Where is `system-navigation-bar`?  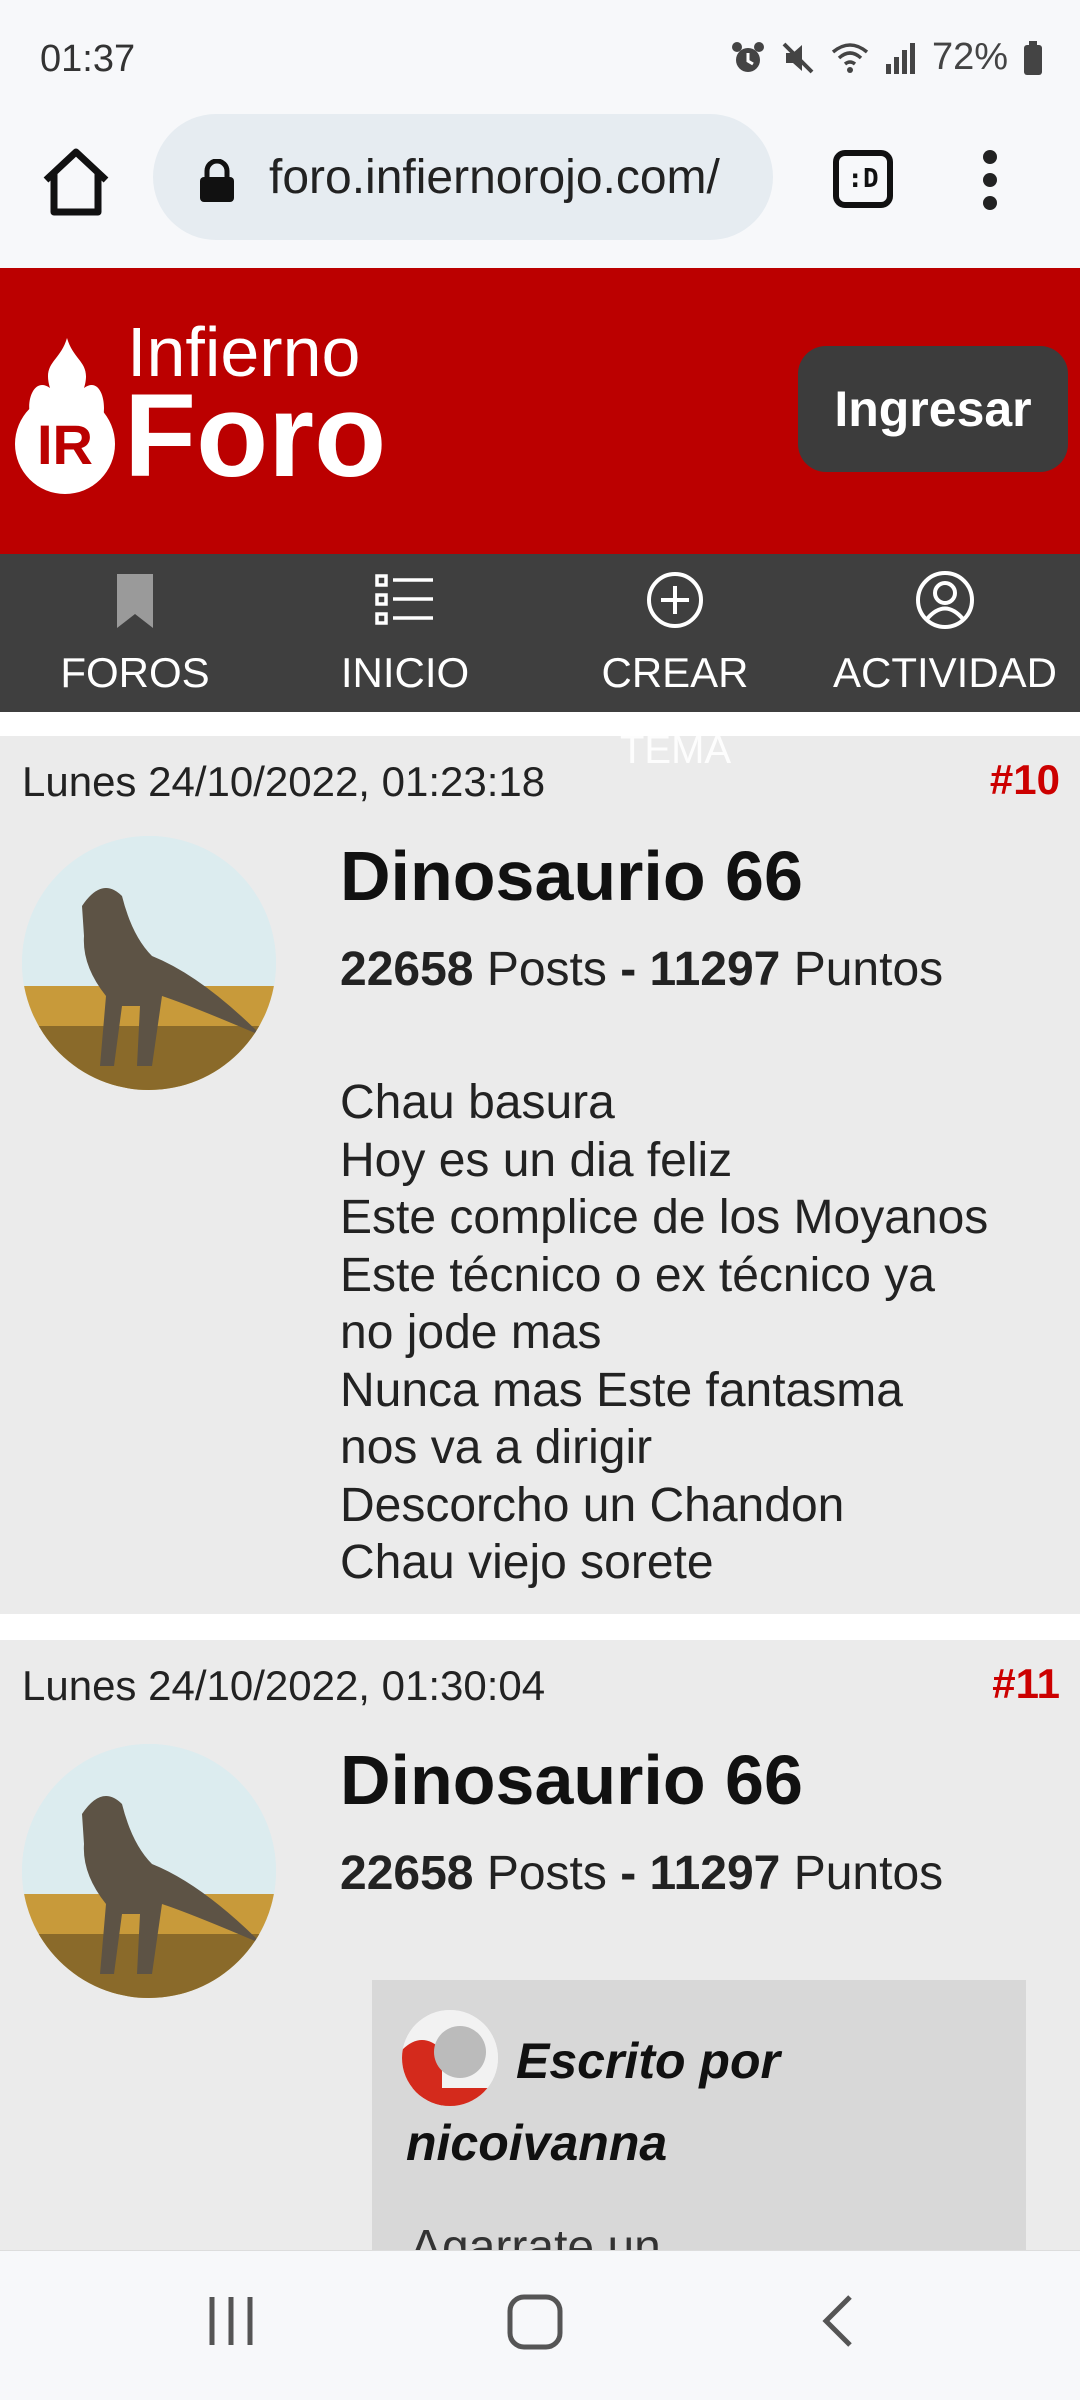 system-navigation-bar is located at coordinates (540, 2325).